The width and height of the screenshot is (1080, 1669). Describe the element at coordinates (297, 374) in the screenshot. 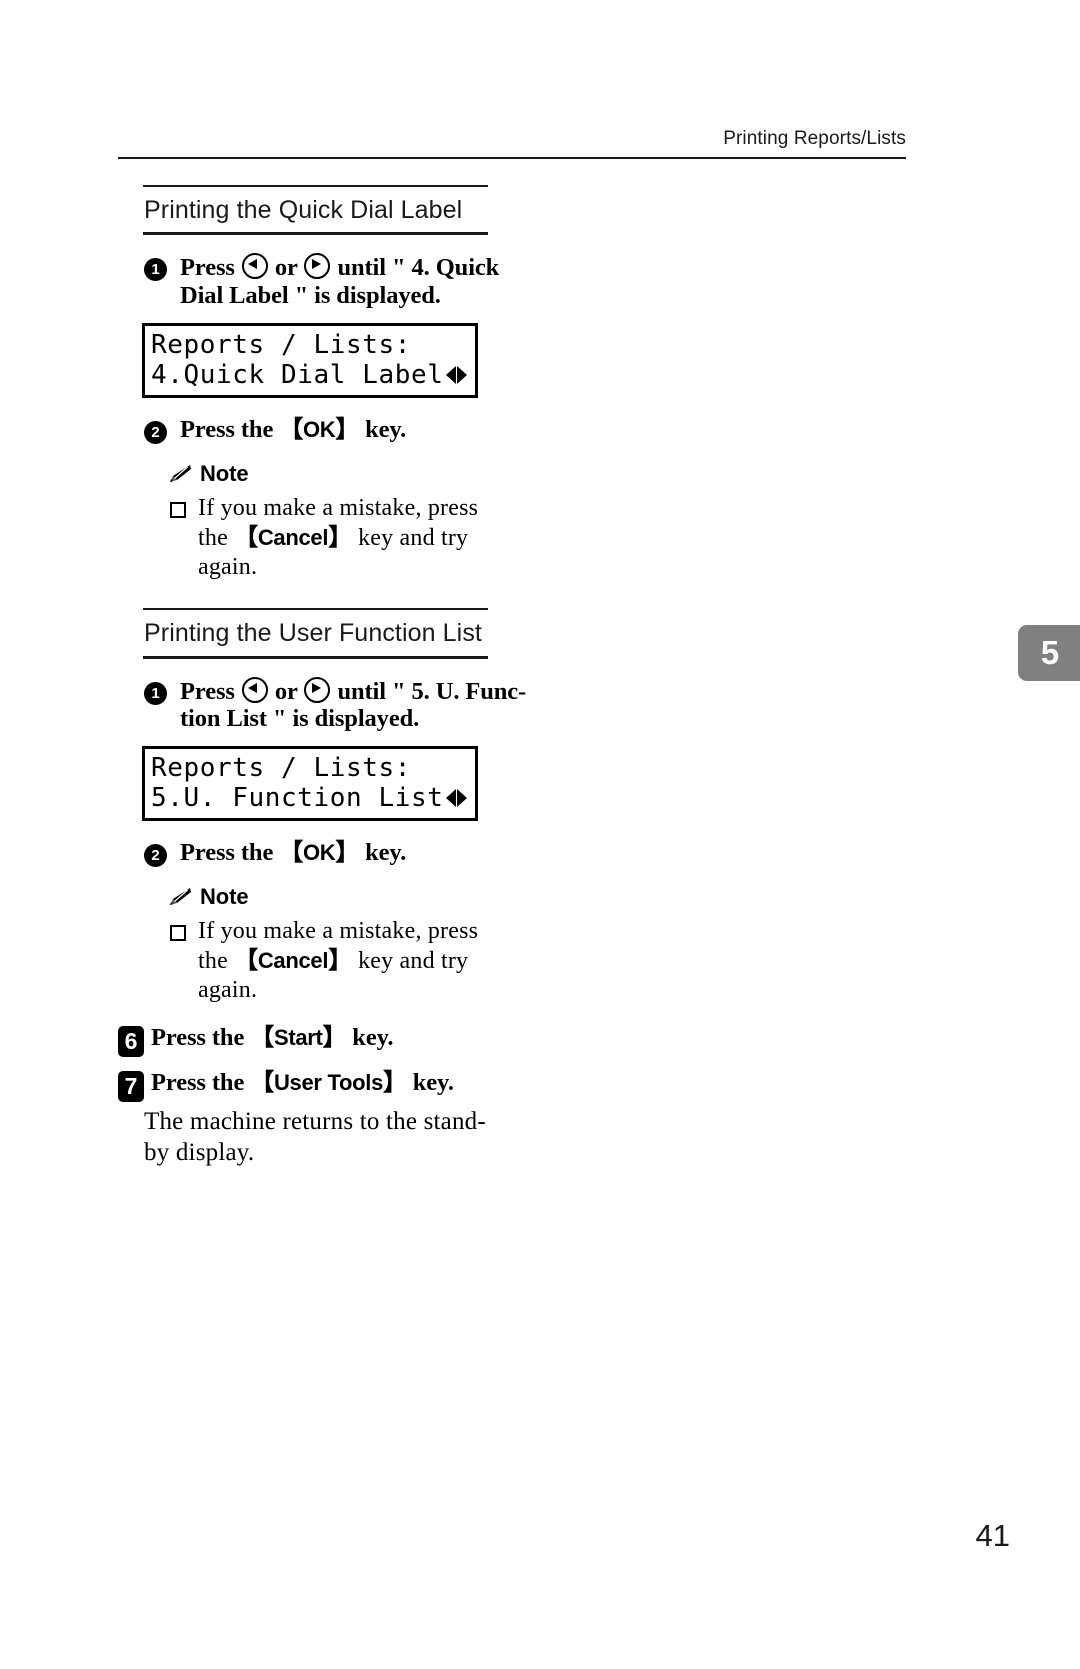

I see `lcd-line-2-text: 4.Quick Dial Label` at that location.